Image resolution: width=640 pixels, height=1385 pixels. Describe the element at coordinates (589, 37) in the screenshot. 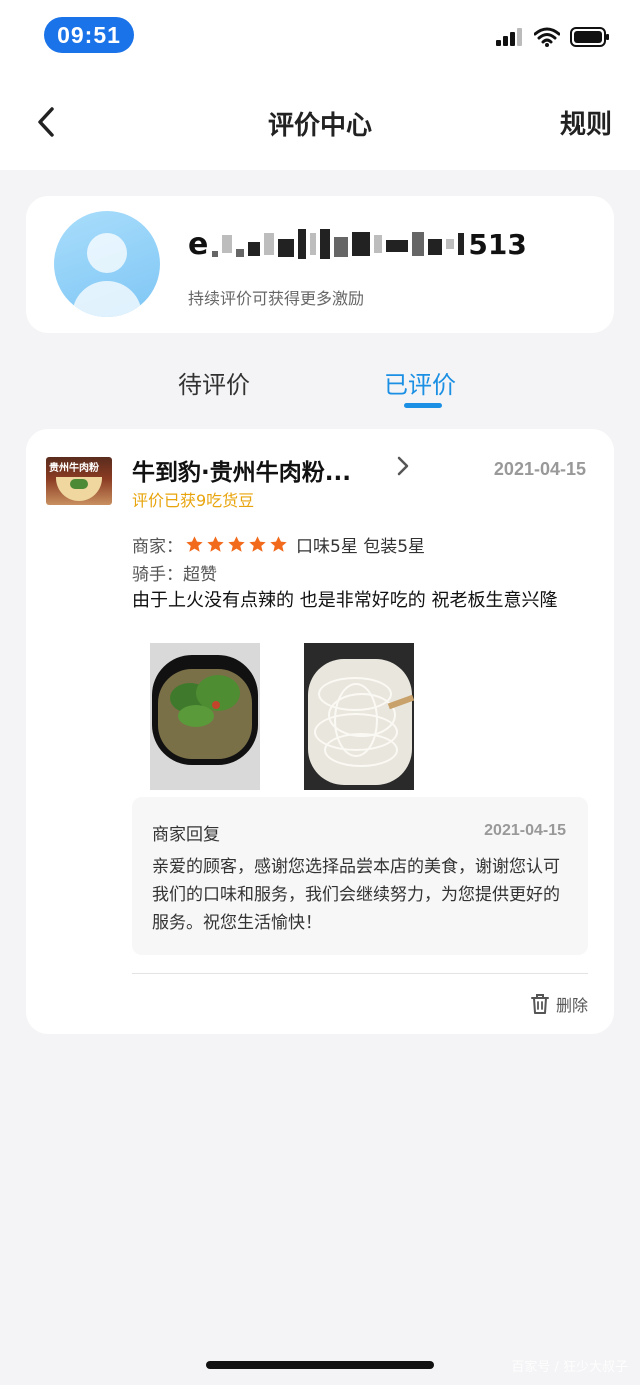

I see `battery-icon` at that location.